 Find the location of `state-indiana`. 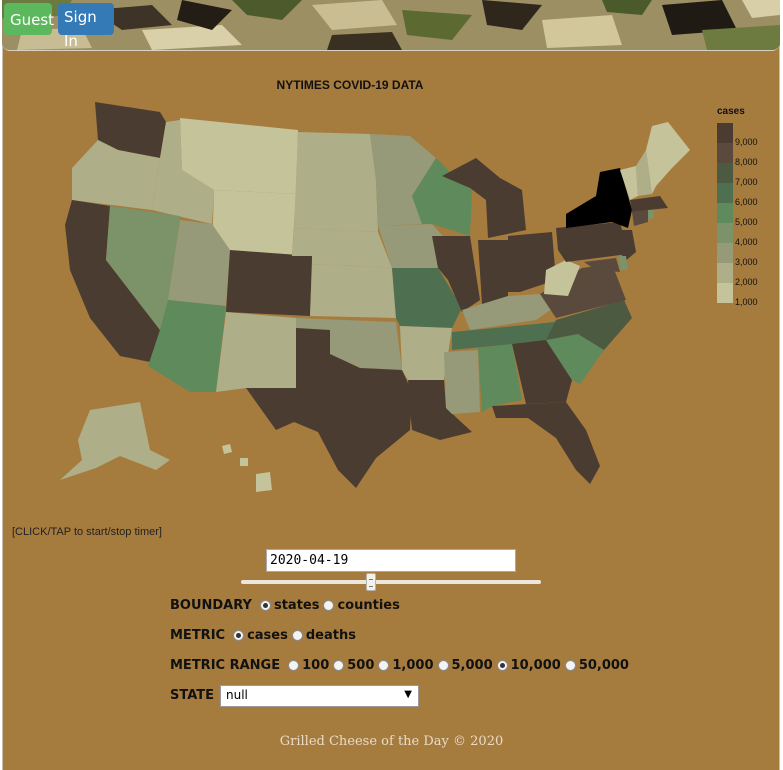

state-indiana is located at coordinates (493, 272).